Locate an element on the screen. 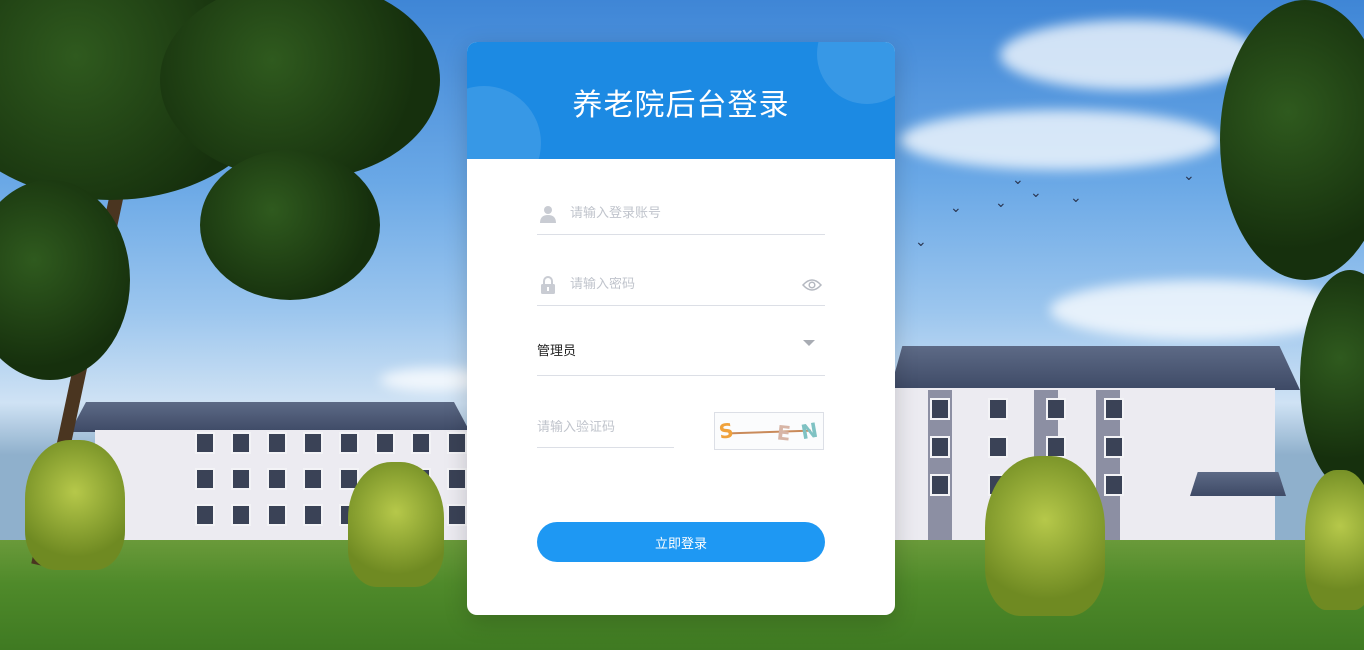 The width and height of the screenshot is (1364, 650). login-card-header: 养老院后台登录 is located at coordinates (681, 100).